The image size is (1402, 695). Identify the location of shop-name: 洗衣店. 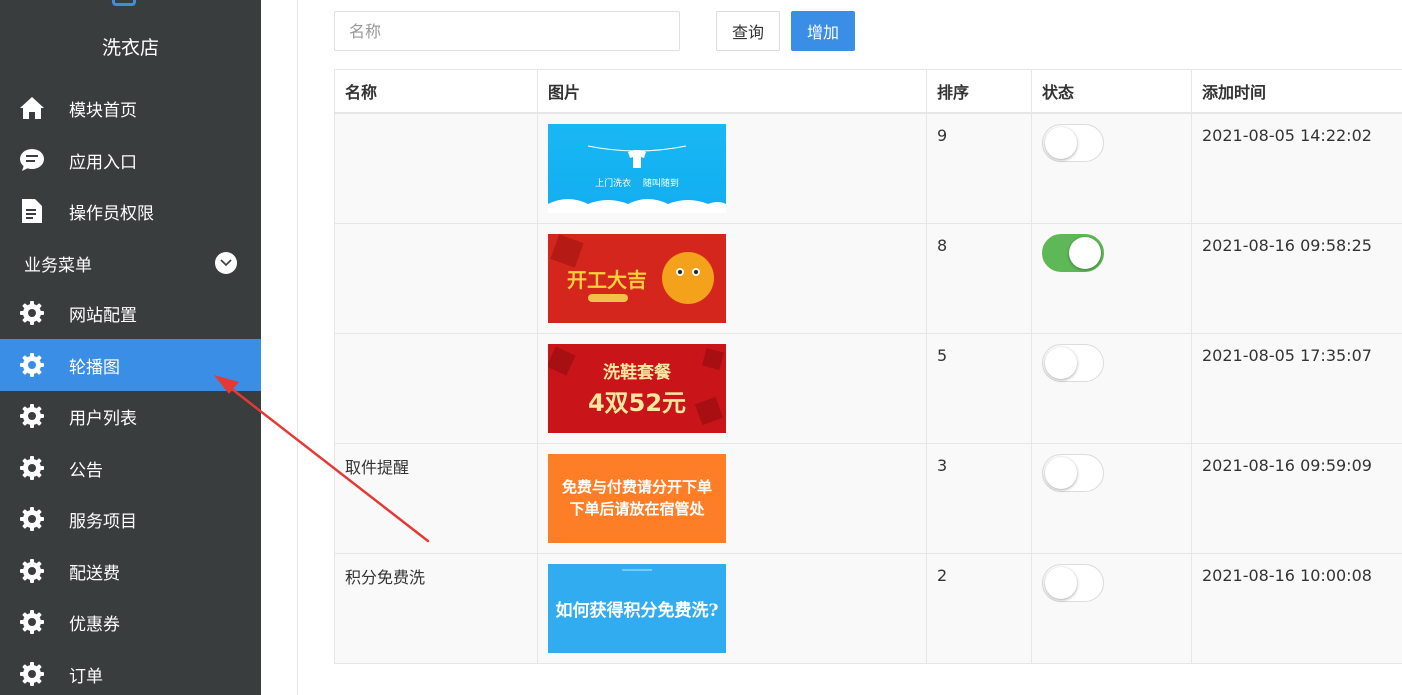
(130, 48).